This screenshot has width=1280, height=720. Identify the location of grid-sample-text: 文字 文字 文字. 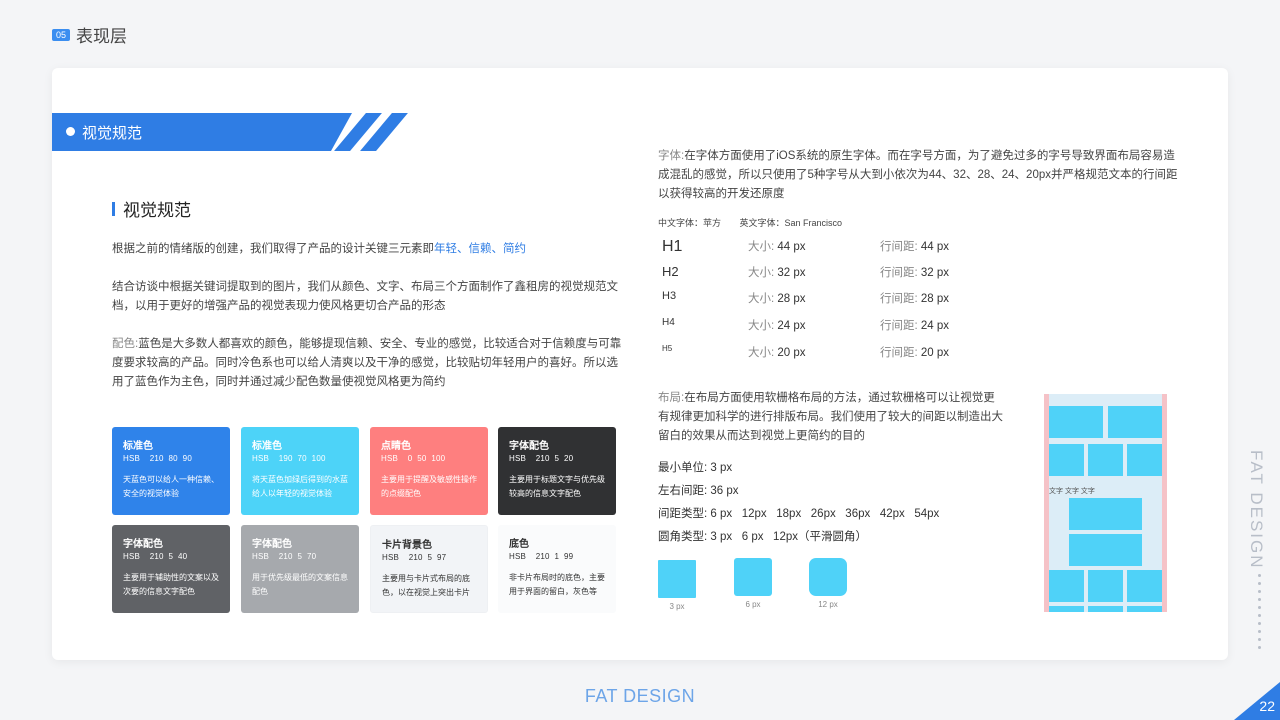
(1072, 491).